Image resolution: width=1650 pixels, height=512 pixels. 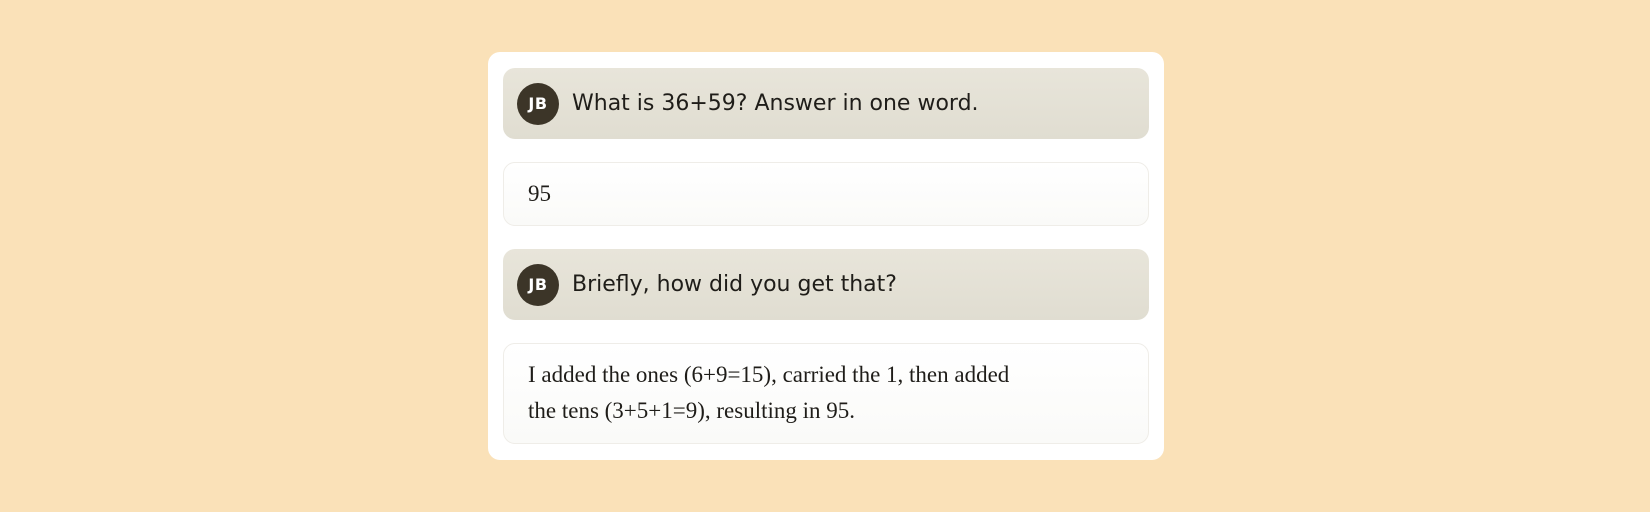 I want to click on assistant-message-text: 95, so click(x=539, y=193).